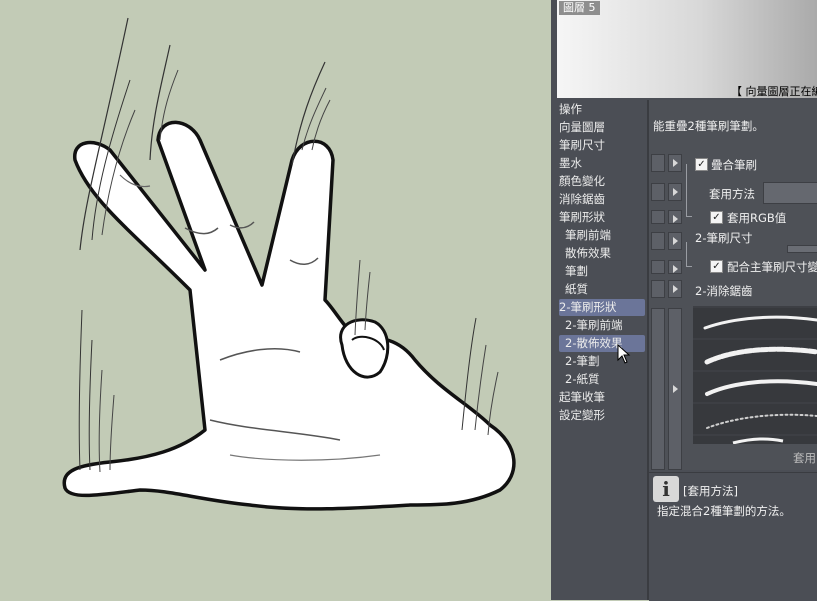  Describe the element at coordinates (804, 458) in the screenshot. I see `apply-button: 套用` at that location.